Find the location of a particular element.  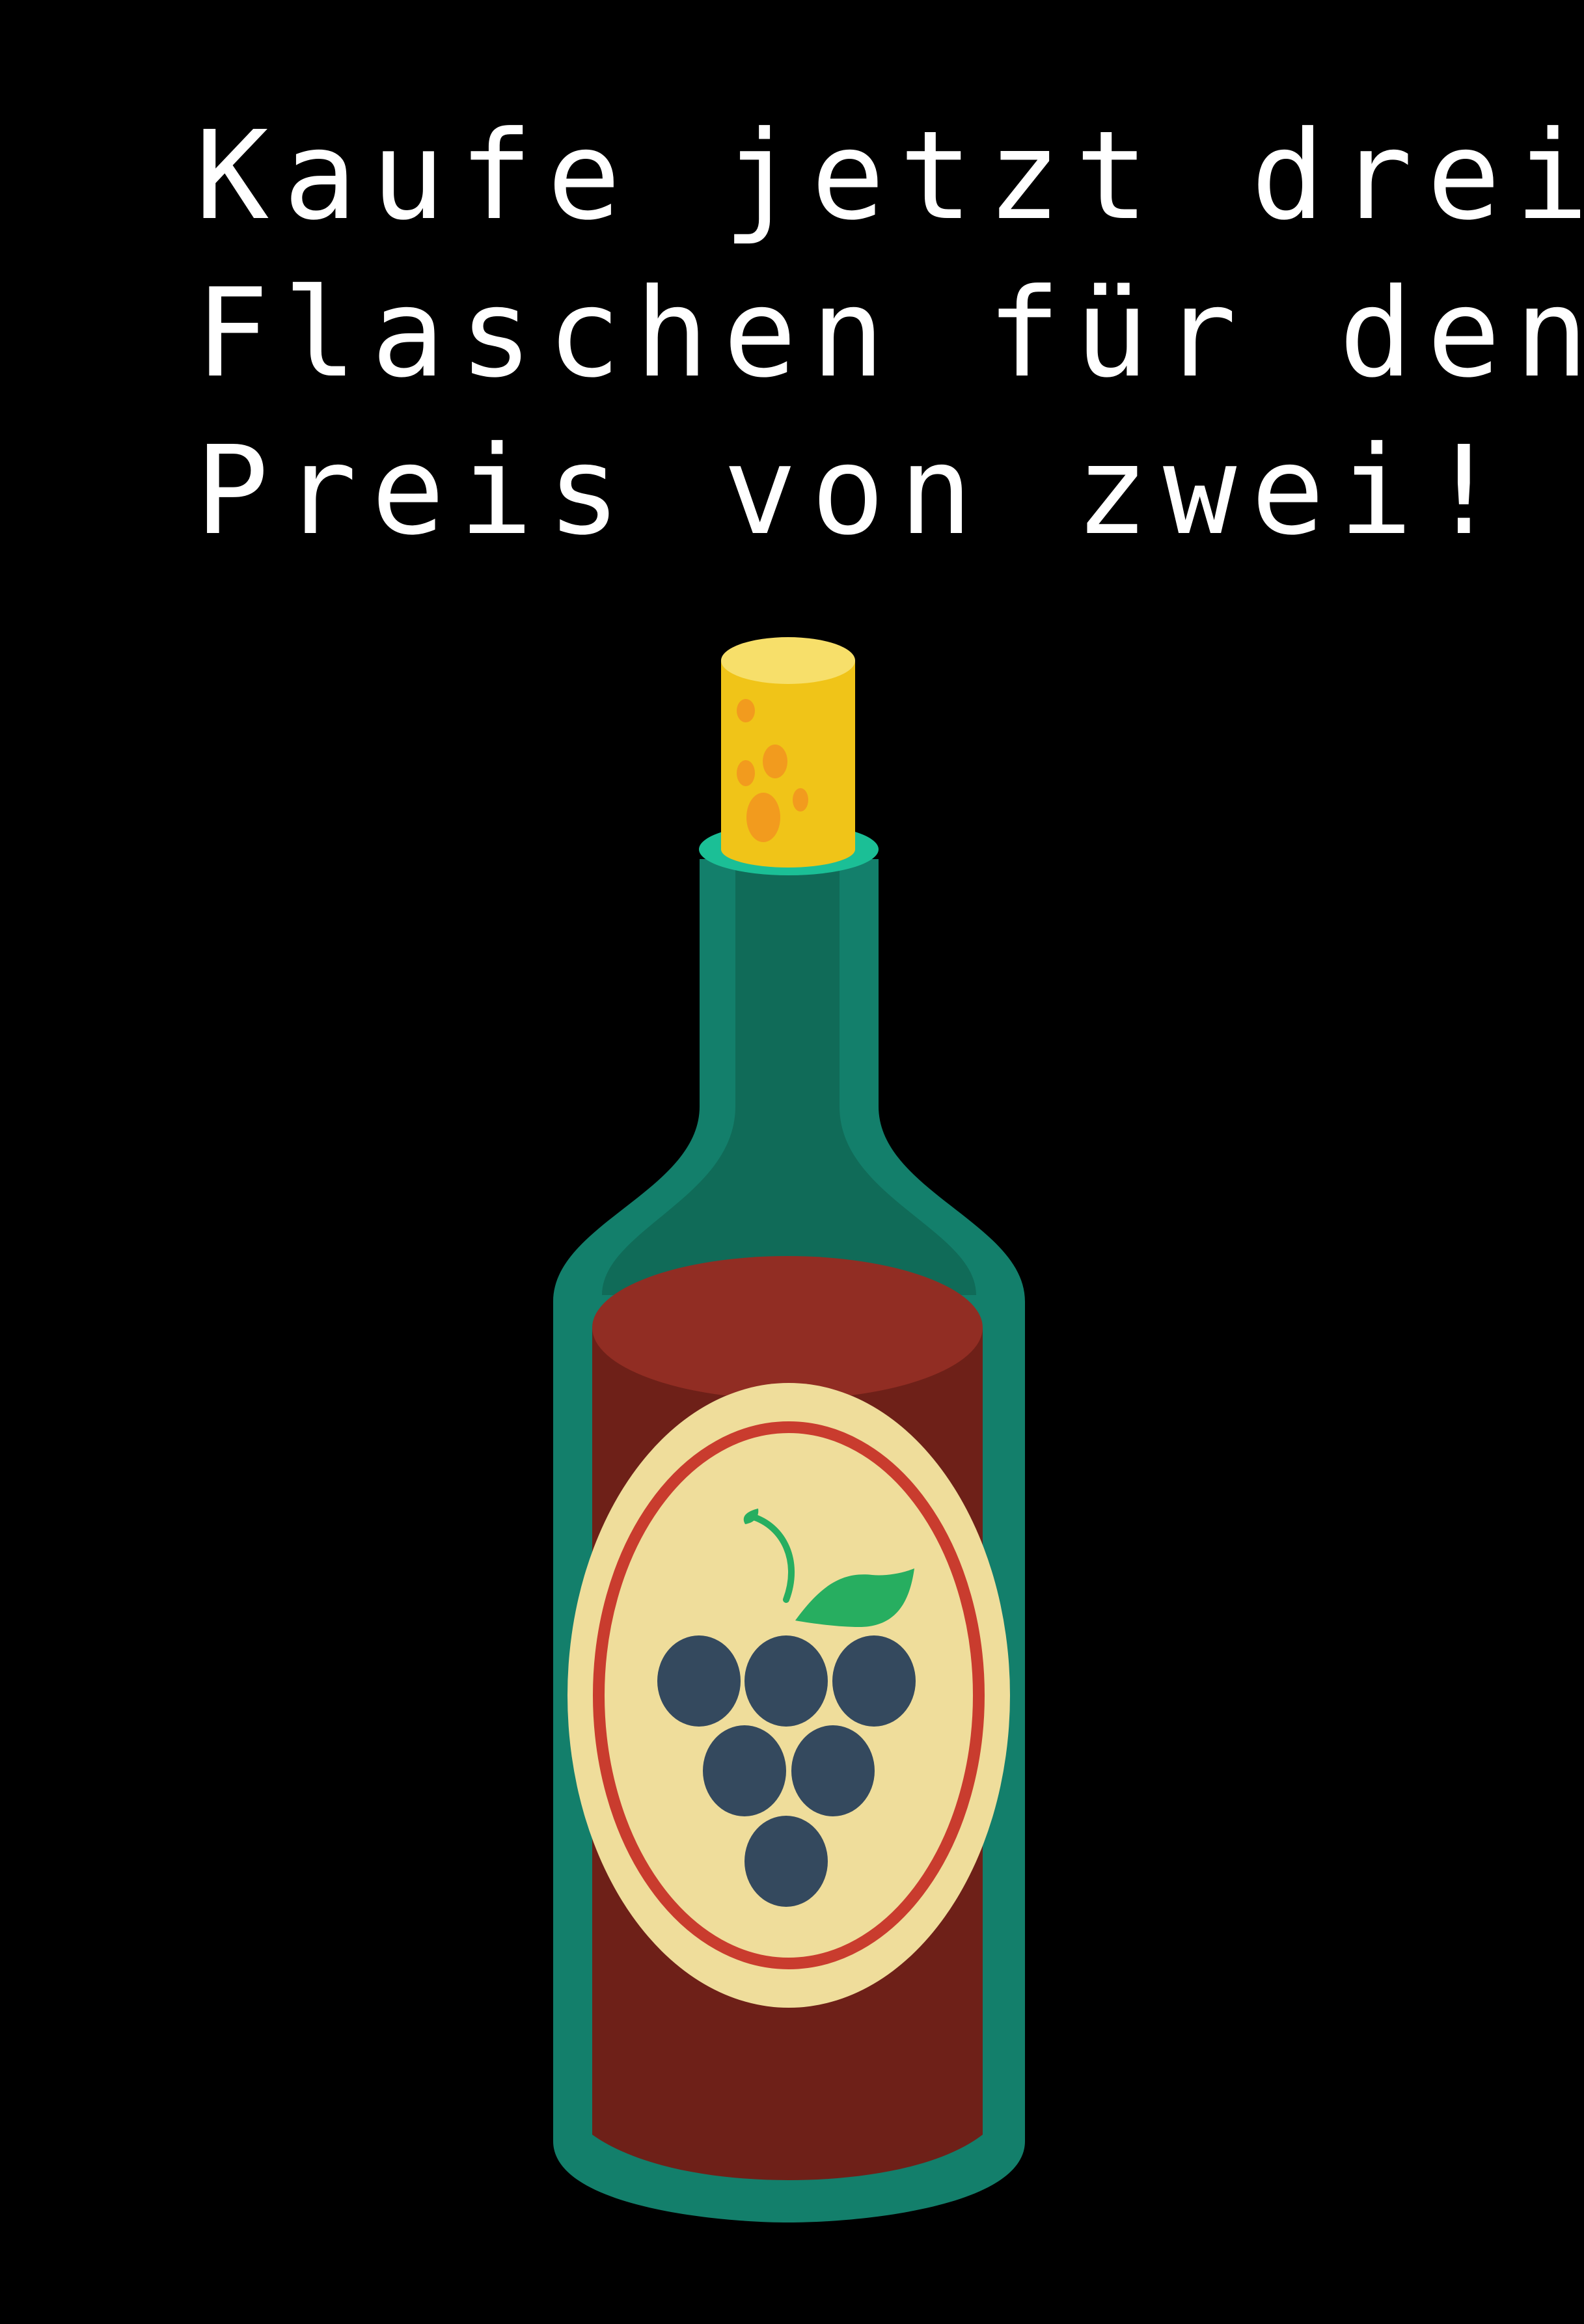

cork is located at coordinates (788, 755).